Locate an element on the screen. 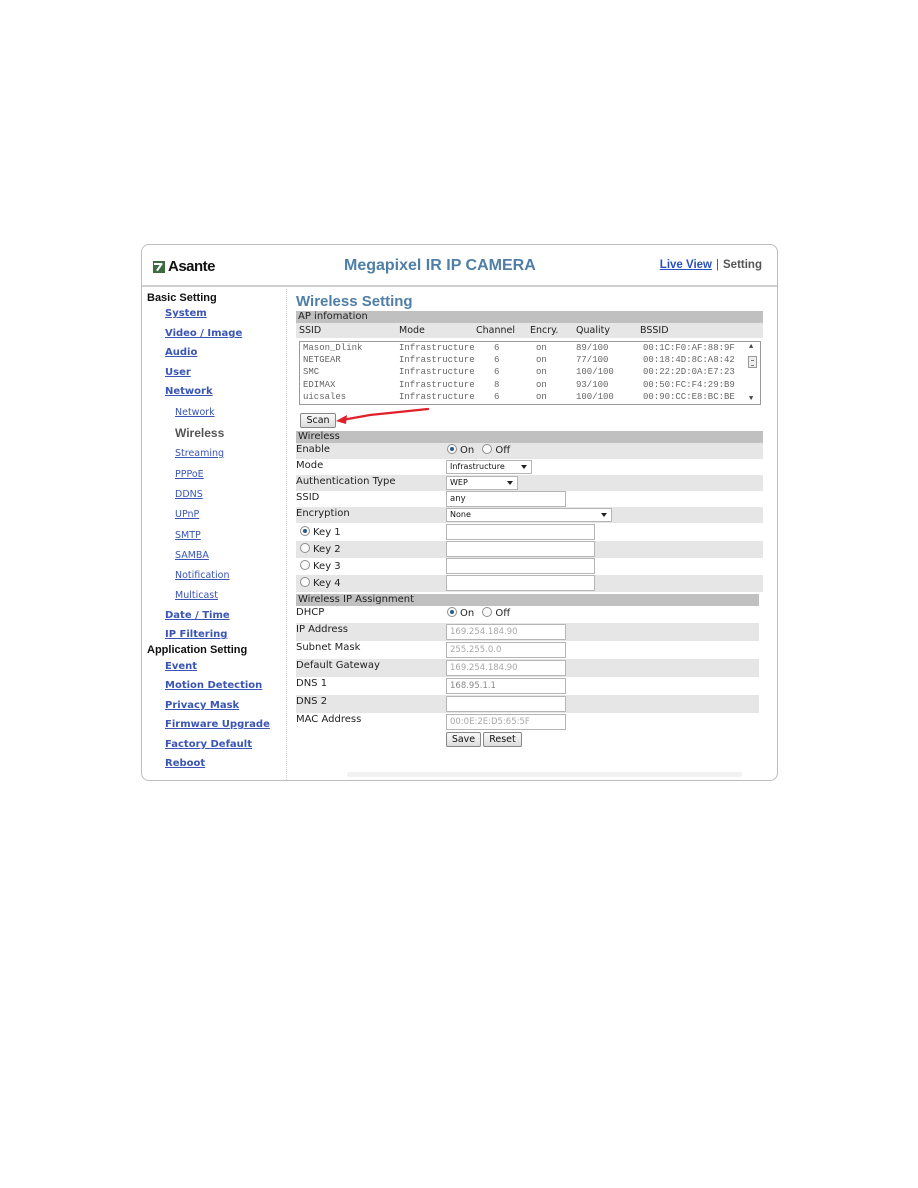  enable-radio-group: On Off is located at coordinates (481, 450).